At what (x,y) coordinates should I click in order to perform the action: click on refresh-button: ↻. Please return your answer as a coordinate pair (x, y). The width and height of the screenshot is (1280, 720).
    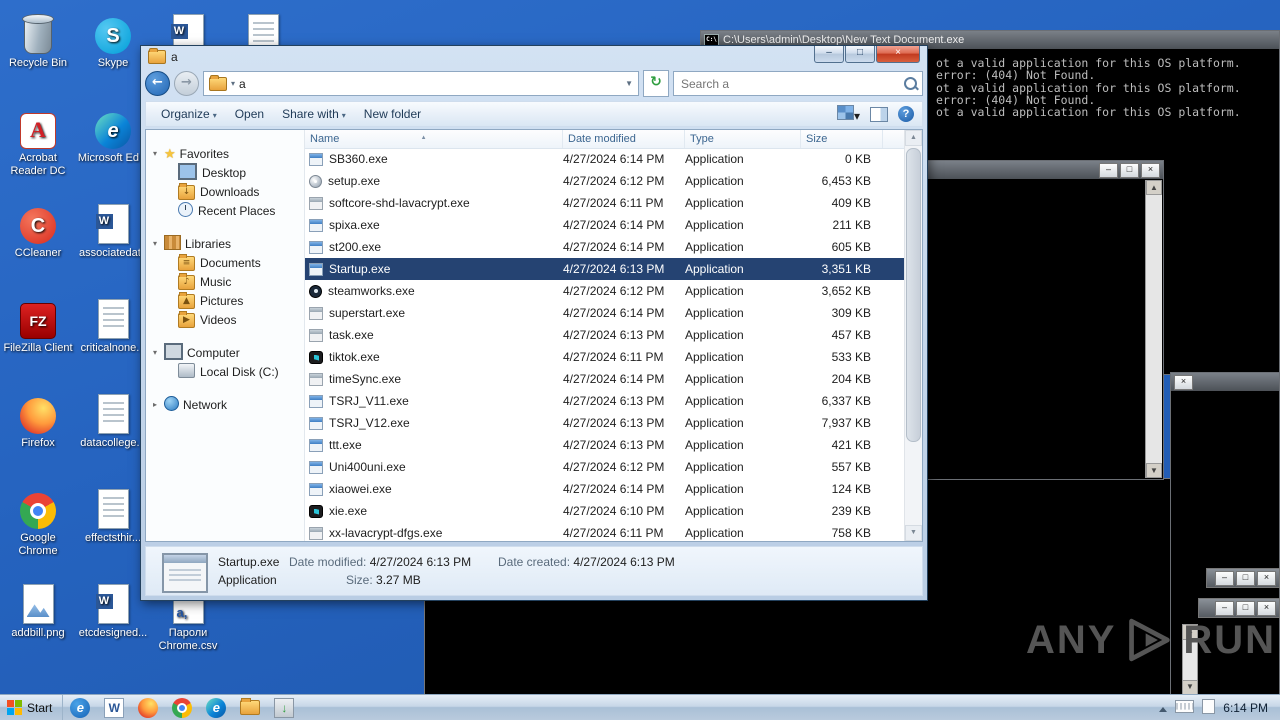
    Looking at the image, I should click on (656, 83).